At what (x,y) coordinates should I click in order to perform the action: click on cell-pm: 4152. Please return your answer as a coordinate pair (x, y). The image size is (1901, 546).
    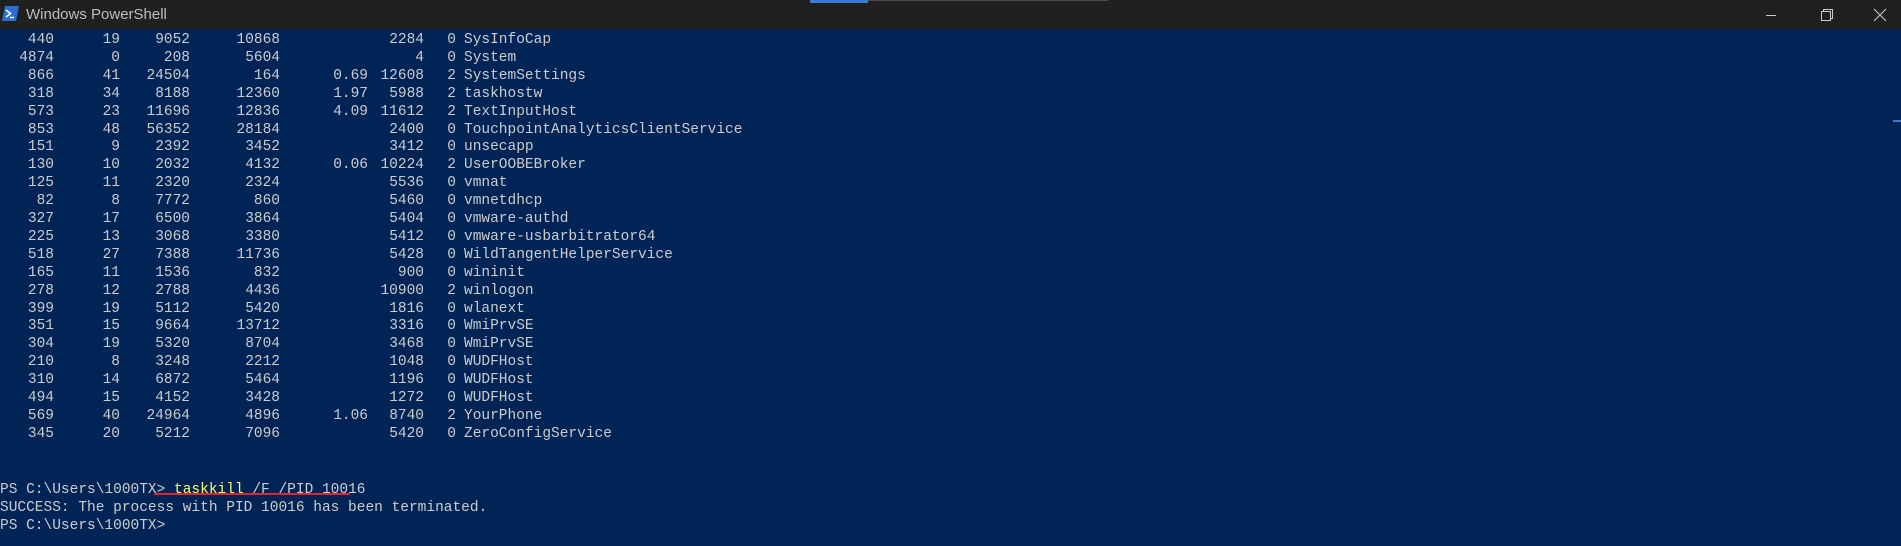
    Looking at the image, I should click on (172, 398).